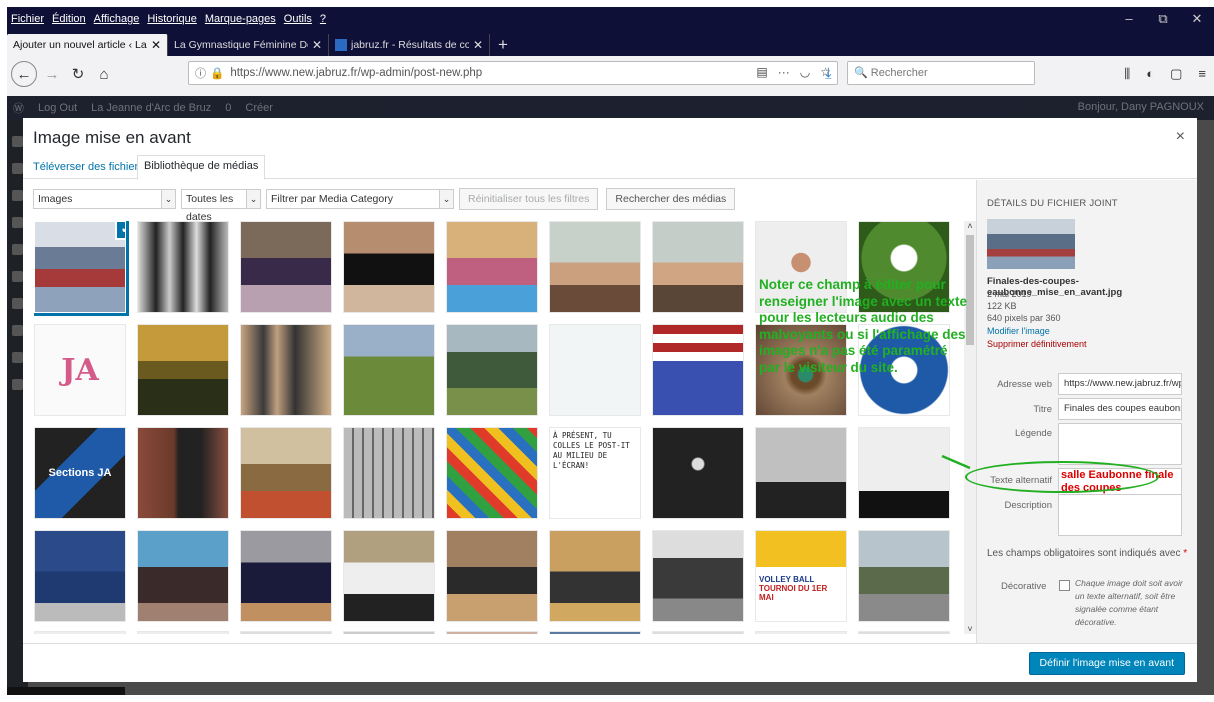 Image resolution: width=1214 pixels, height=702 pixels. I want to click on reset-filters-button: Réinitialiser tous les filtres, so click(529, 199).